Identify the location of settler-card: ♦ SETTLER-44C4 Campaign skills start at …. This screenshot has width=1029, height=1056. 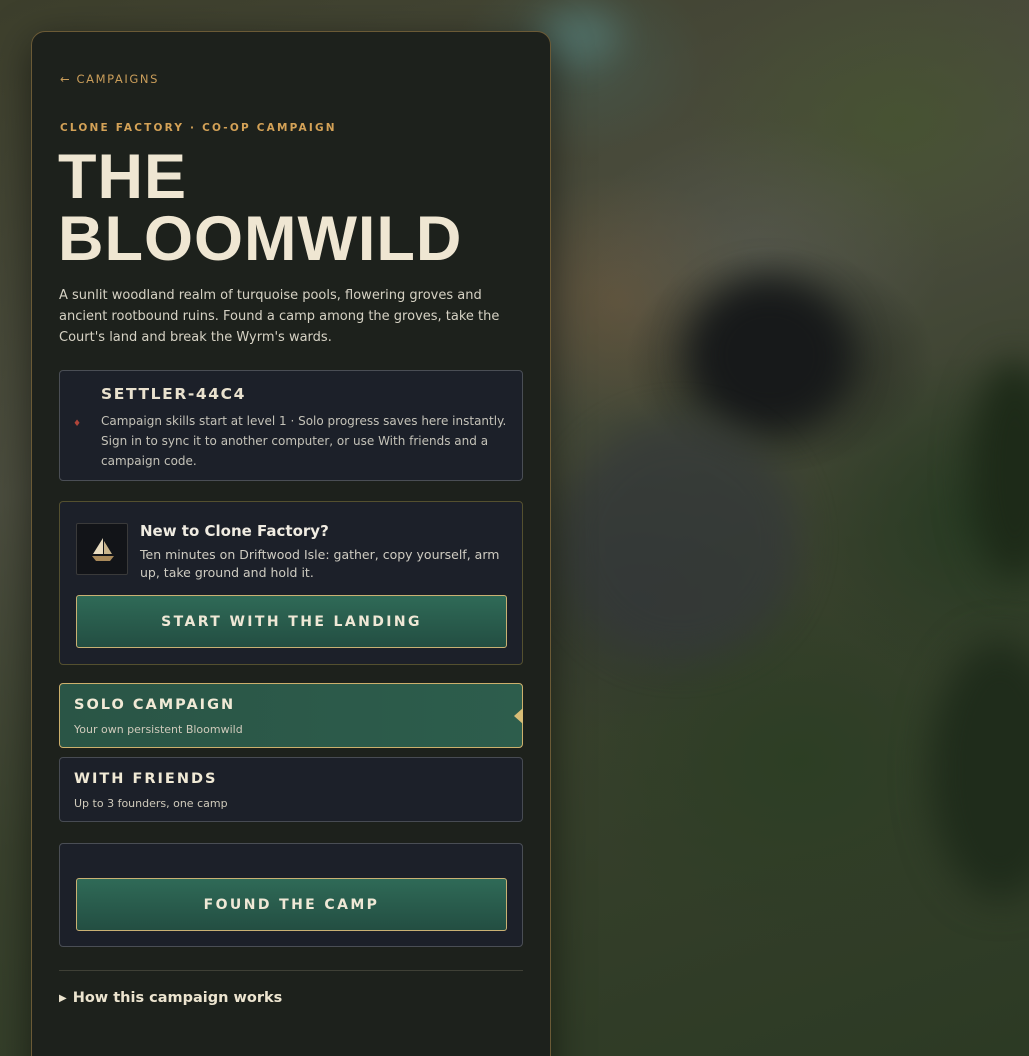
(291, 425).